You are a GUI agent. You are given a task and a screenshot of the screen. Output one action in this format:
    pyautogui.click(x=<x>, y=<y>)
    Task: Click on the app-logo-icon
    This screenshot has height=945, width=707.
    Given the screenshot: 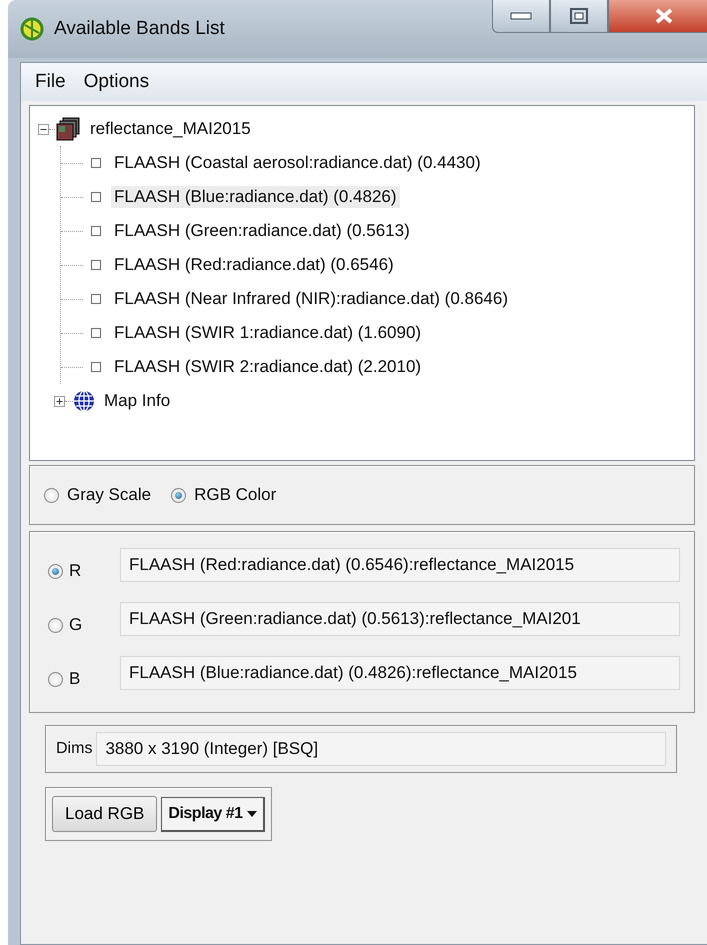 What is the action you would take?
    pyautogui.click(x=32, y=29)
    